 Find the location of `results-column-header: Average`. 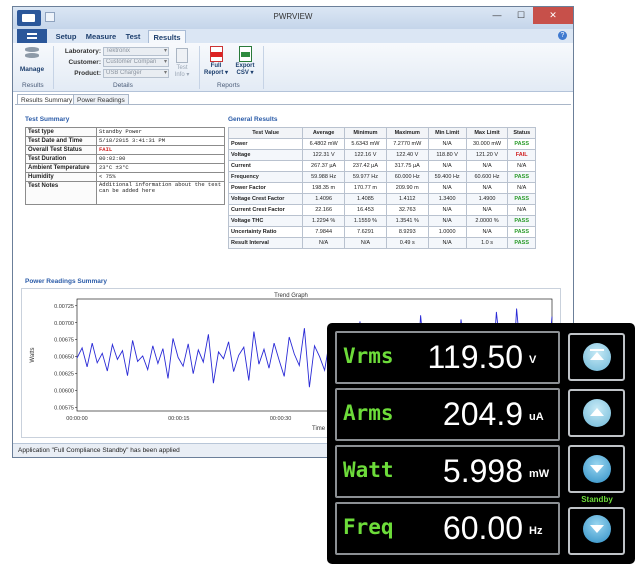

results-column-header: Average is located at coordinates (324, 133).